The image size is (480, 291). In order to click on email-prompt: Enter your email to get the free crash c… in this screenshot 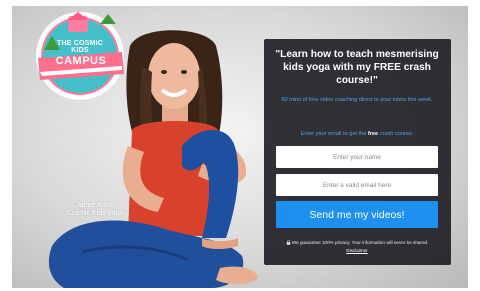, I will do `click(357, 134)`.